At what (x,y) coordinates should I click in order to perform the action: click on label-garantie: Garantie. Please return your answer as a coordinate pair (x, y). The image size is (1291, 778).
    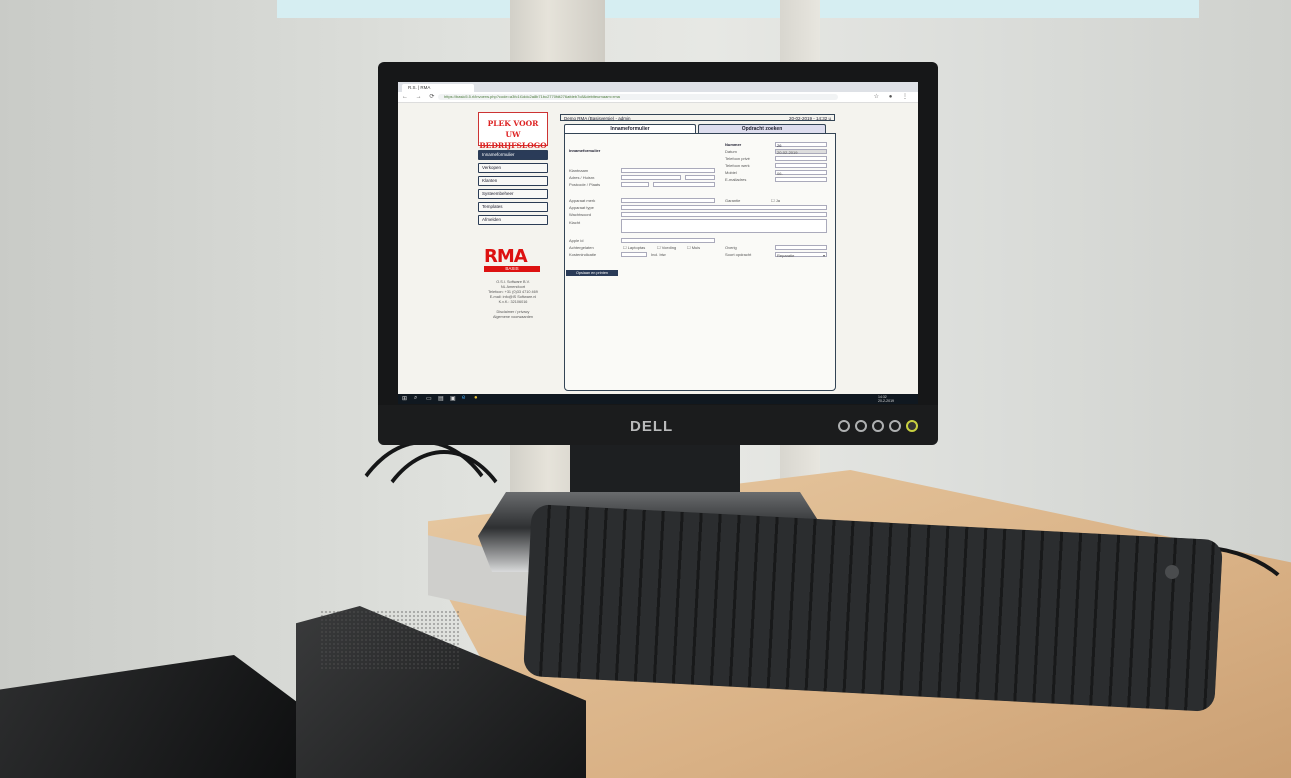
    Looking at the image, I should click on (733, 200).